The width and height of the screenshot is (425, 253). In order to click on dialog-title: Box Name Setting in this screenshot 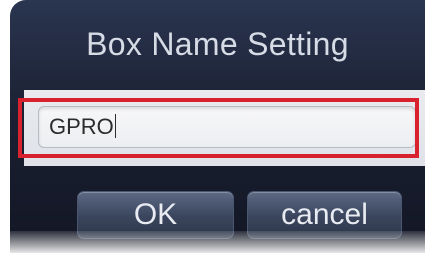, I will do `click(217, 44)`.